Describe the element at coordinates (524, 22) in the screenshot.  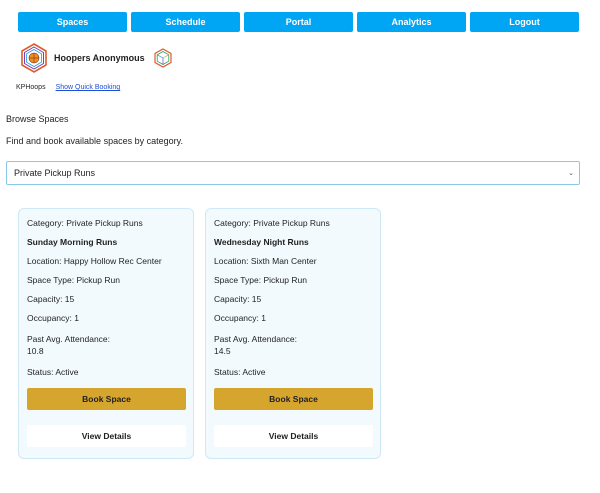
I see `nav-logout-button: Logout` at that location.